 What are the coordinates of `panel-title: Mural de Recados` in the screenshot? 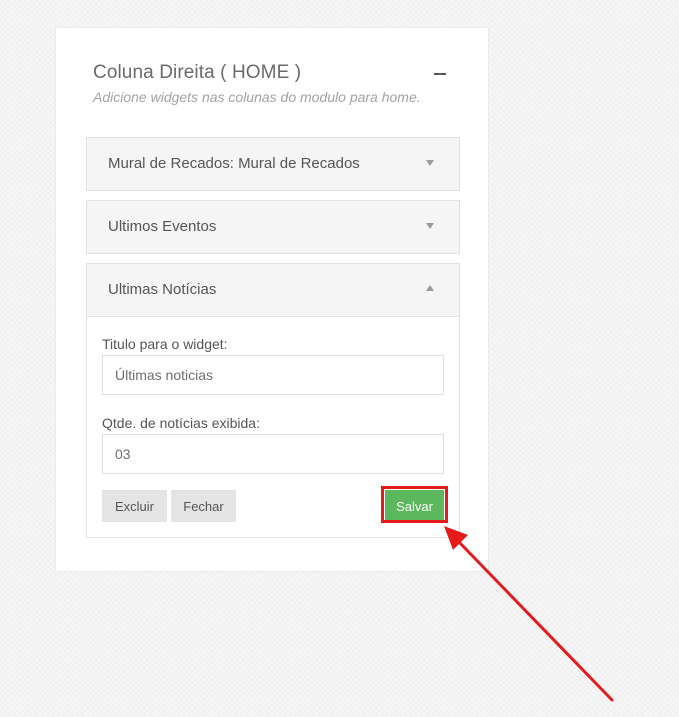 It's located at (234, 163).